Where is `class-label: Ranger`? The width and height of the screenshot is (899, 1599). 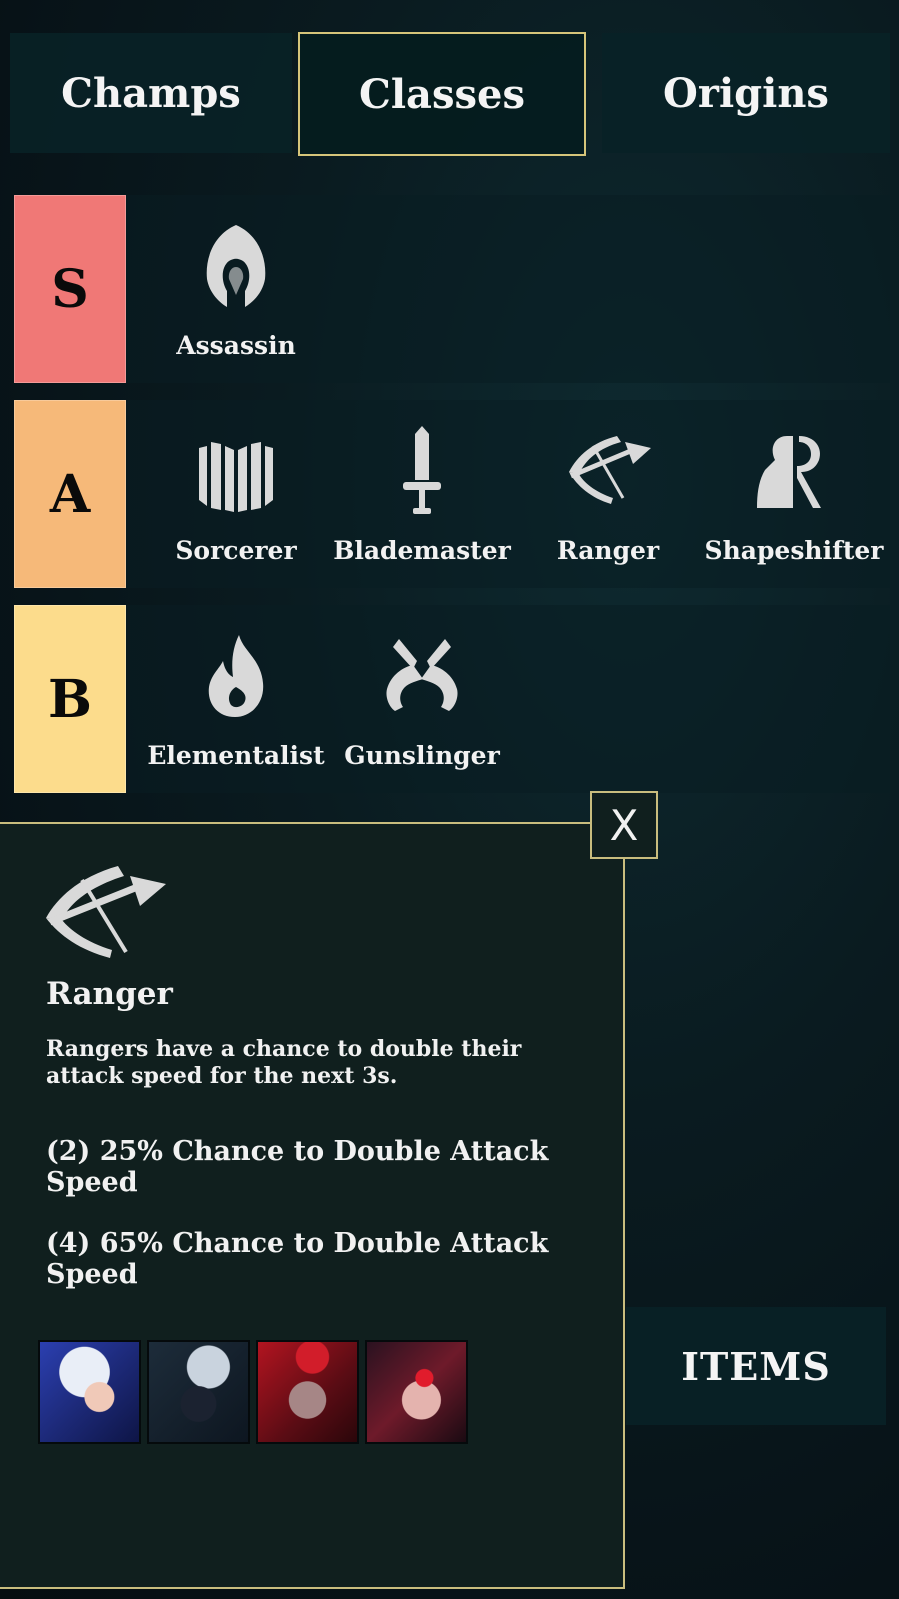 class-label: Ranger is located at coordinates (608, 550).